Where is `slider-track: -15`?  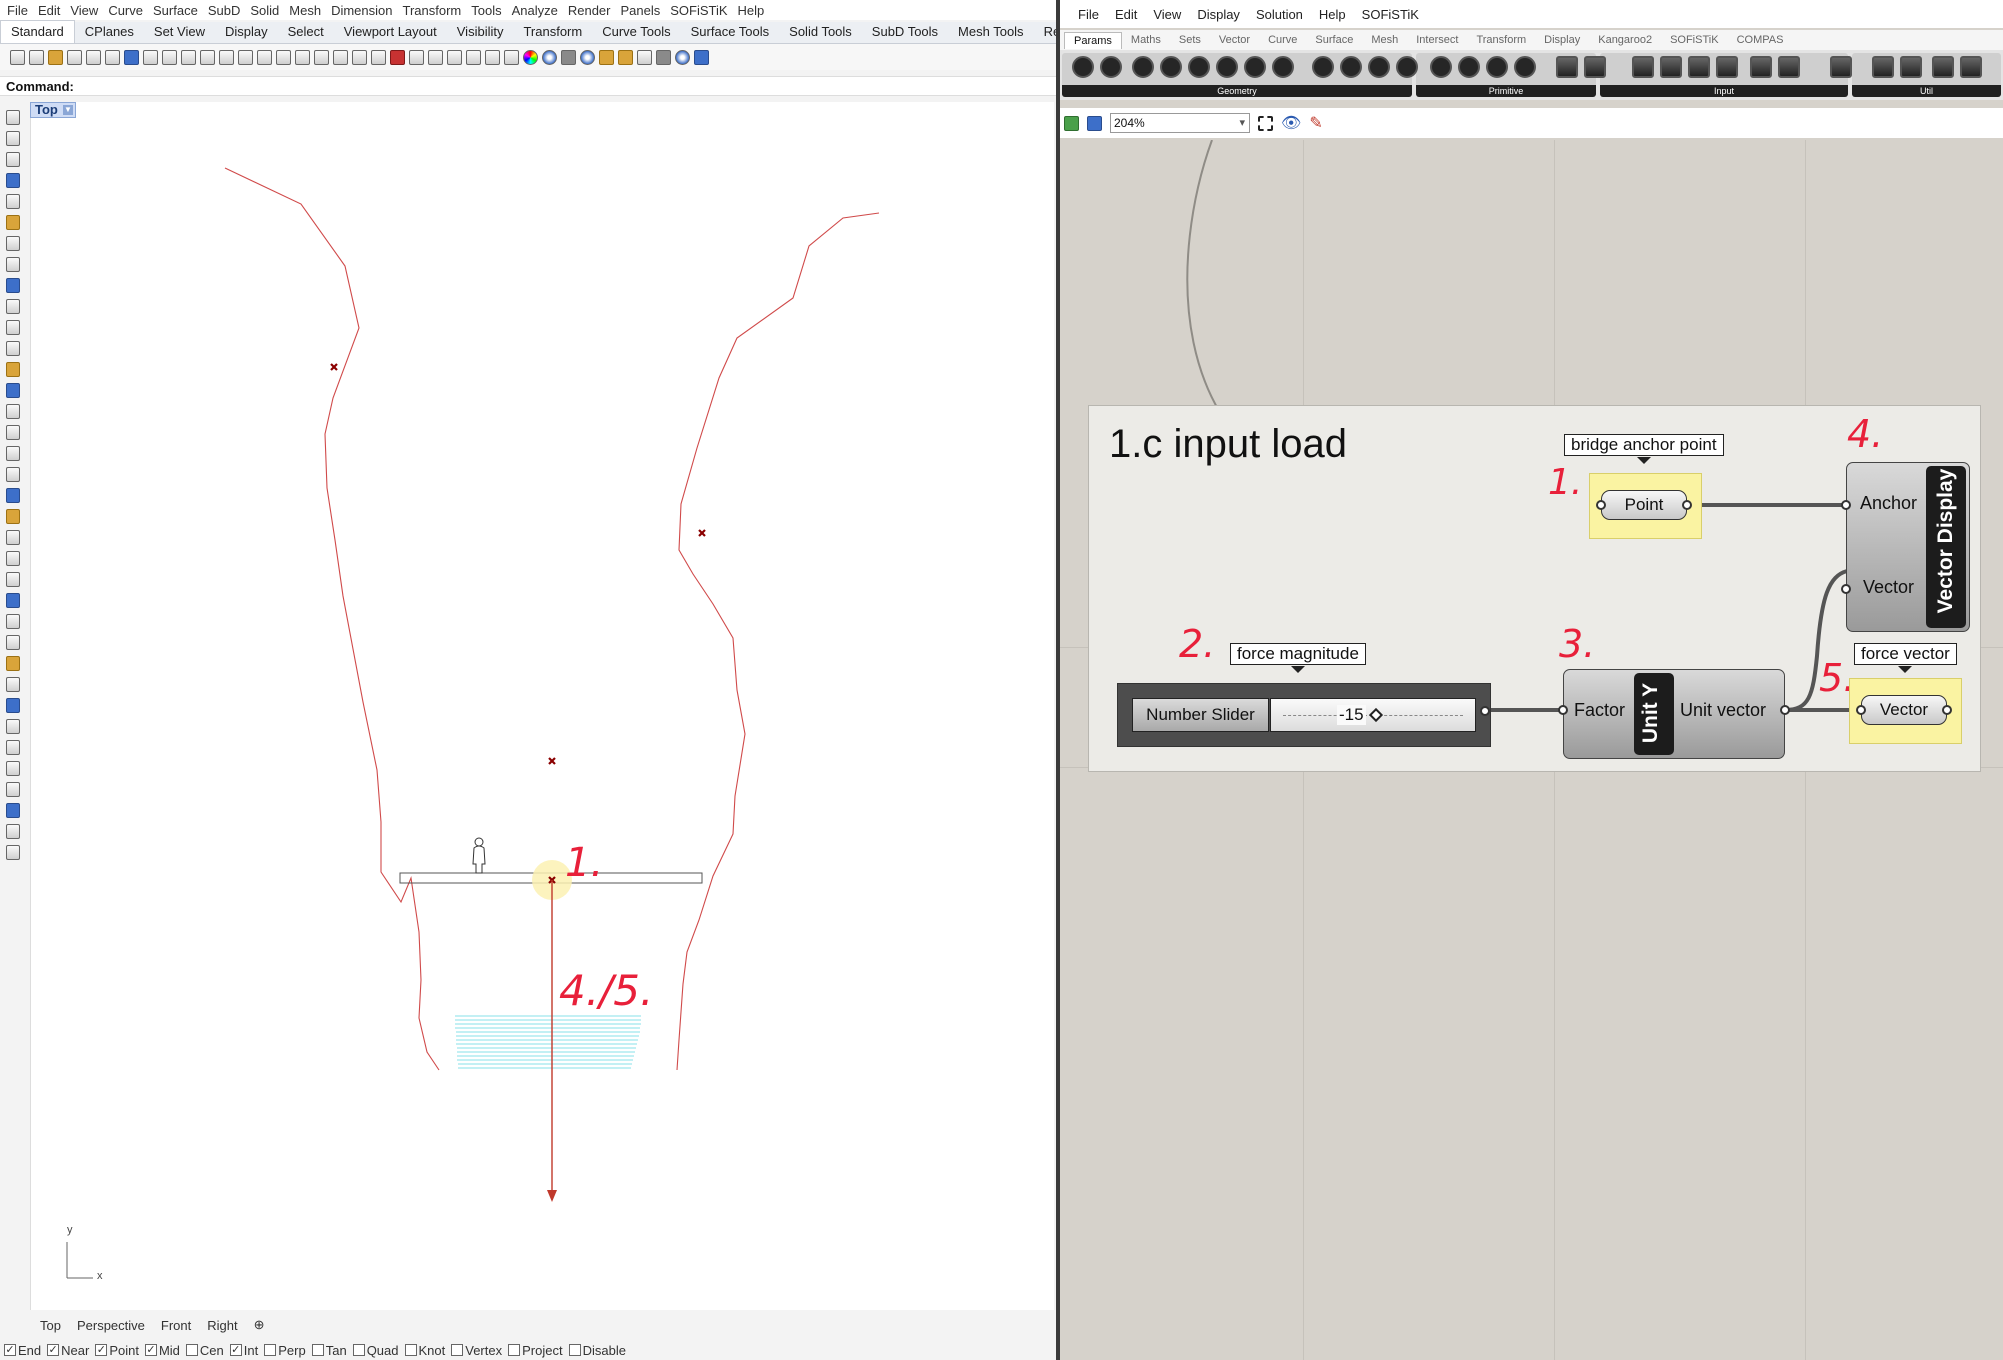
slider-track: -15 is located at coordinates (1373, 715).